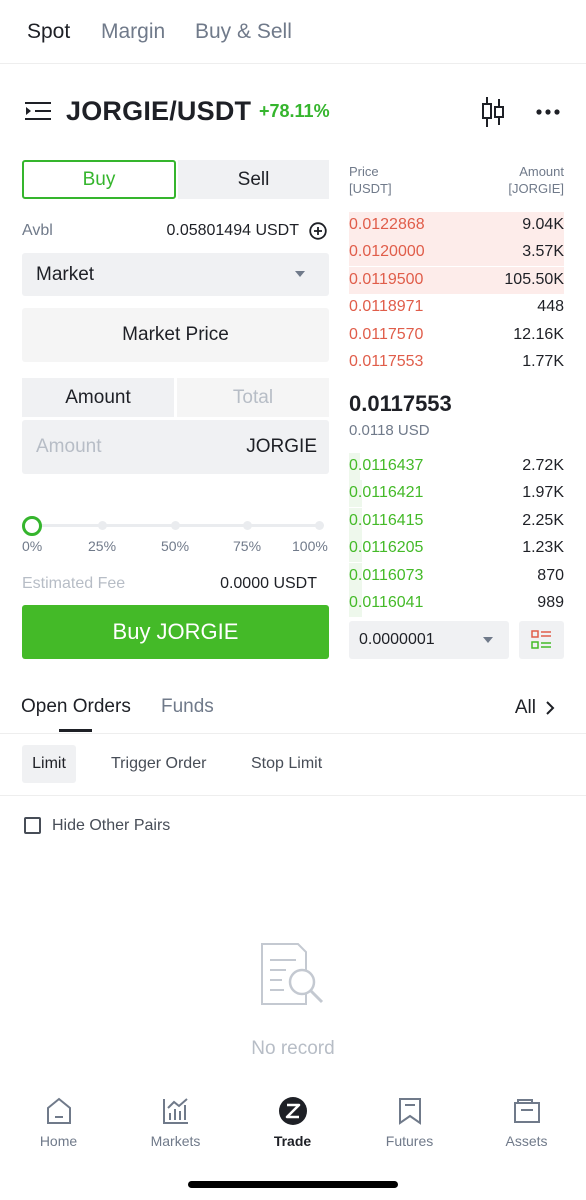 This screenshot has height=1200, width=586. What do you see at coordinates (456, 335) in the screenshot?
I see `ask-row: 0.0117570 12.16K` at bounding box center [456, 335].